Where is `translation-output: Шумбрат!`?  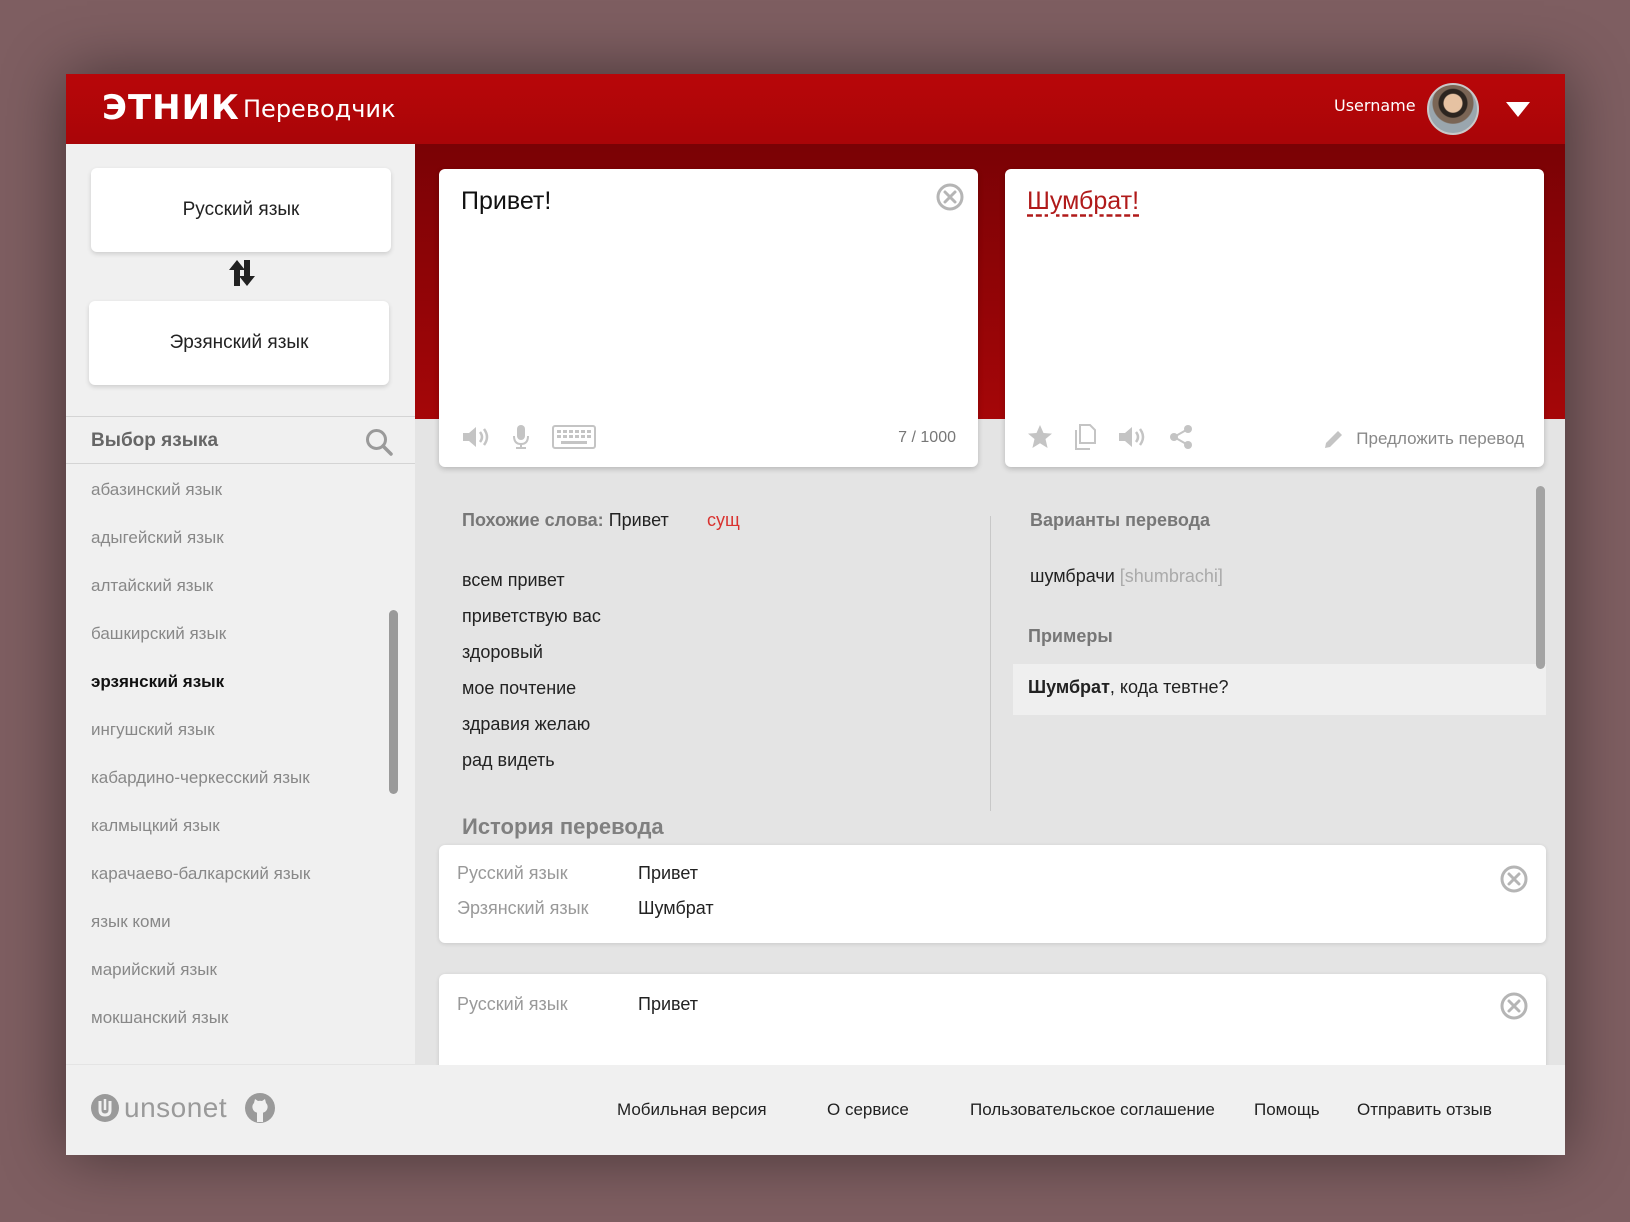
translation-output: Шумбрат! is located at coordinates (1083, 201).